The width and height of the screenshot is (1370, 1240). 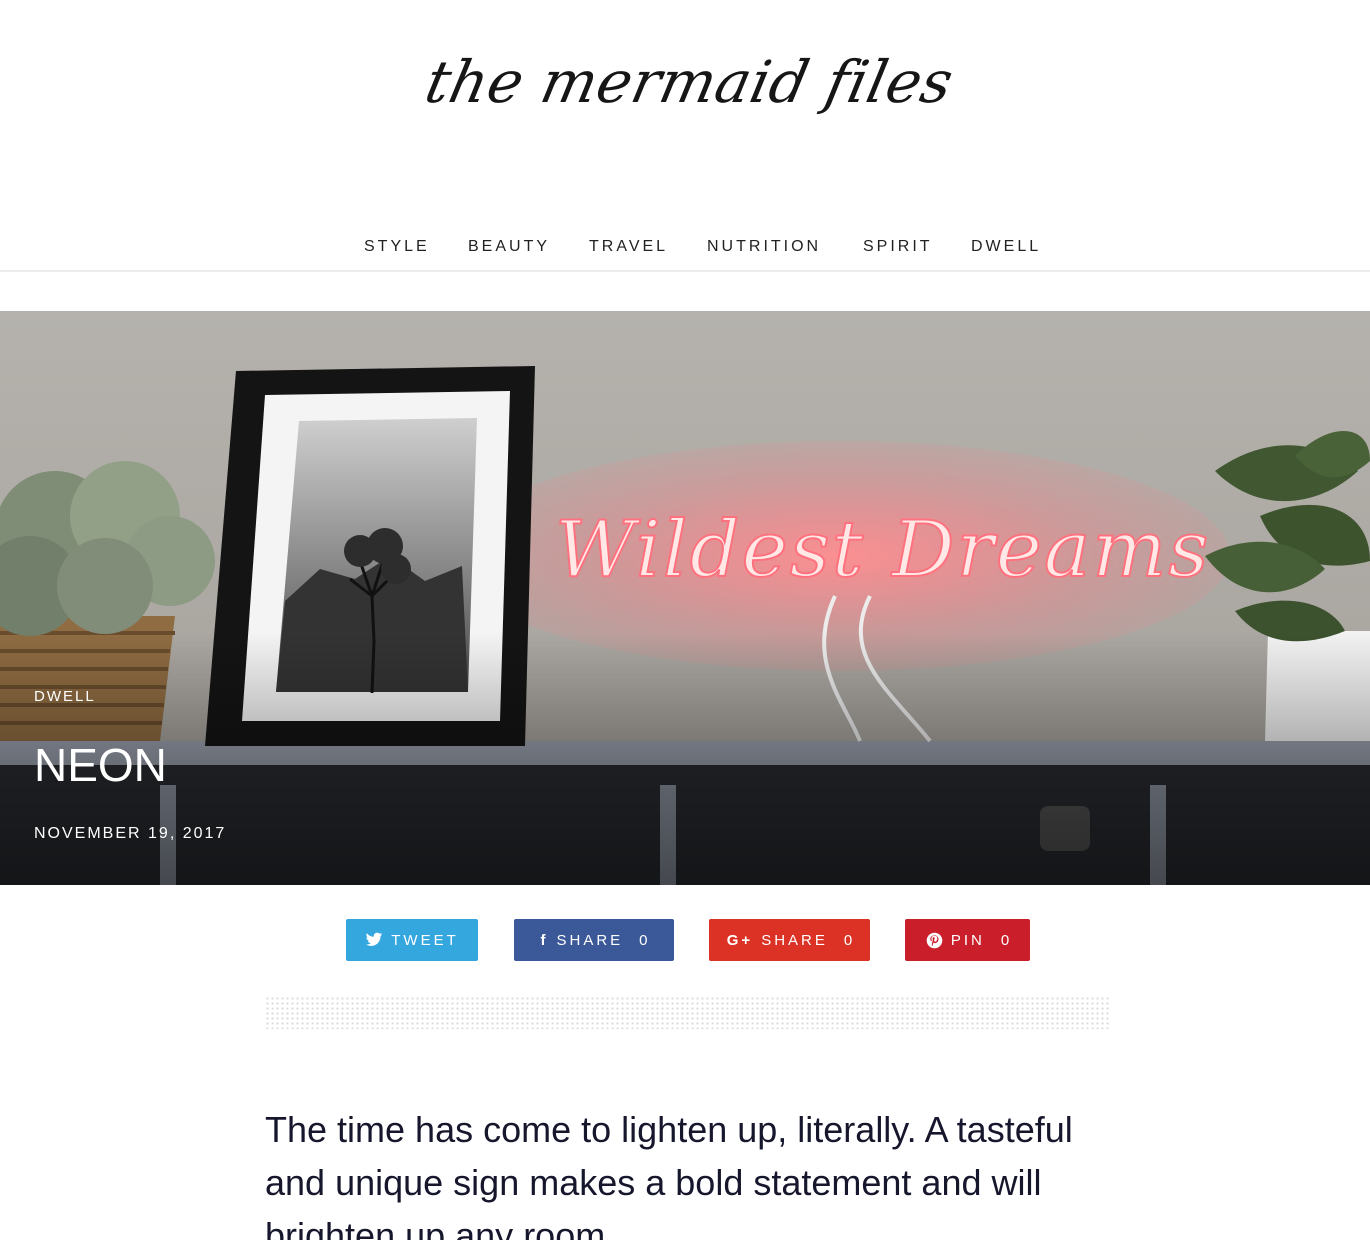 I want to click on post-date: NOVEMBER 19, 2017, so click(x=130, y=833).